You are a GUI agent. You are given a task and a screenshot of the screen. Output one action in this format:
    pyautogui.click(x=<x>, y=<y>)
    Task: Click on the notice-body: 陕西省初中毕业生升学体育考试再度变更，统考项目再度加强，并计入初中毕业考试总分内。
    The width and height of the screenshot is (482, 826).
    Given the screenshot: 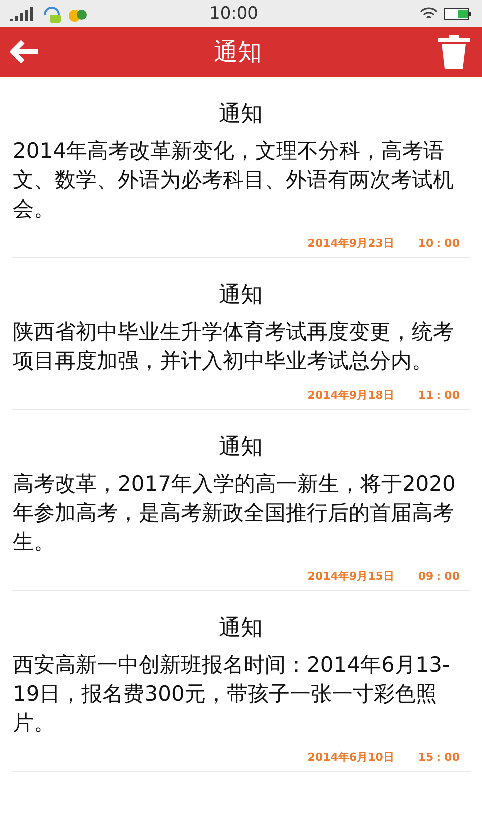 What is the action you would take?
    pyautogui.click(x=233, y=347)
    